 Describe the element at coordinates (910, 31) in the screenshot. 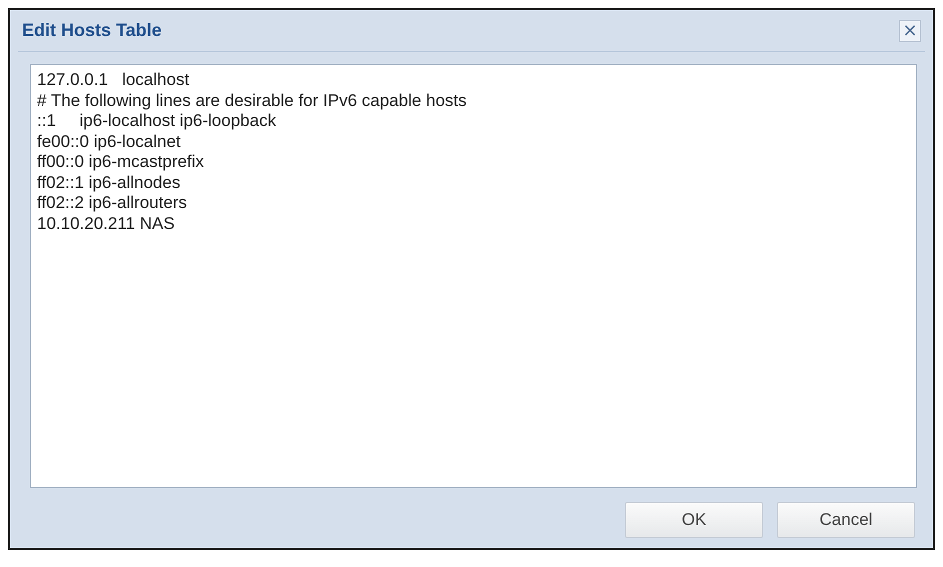

I see `close-button: ×` at that location.